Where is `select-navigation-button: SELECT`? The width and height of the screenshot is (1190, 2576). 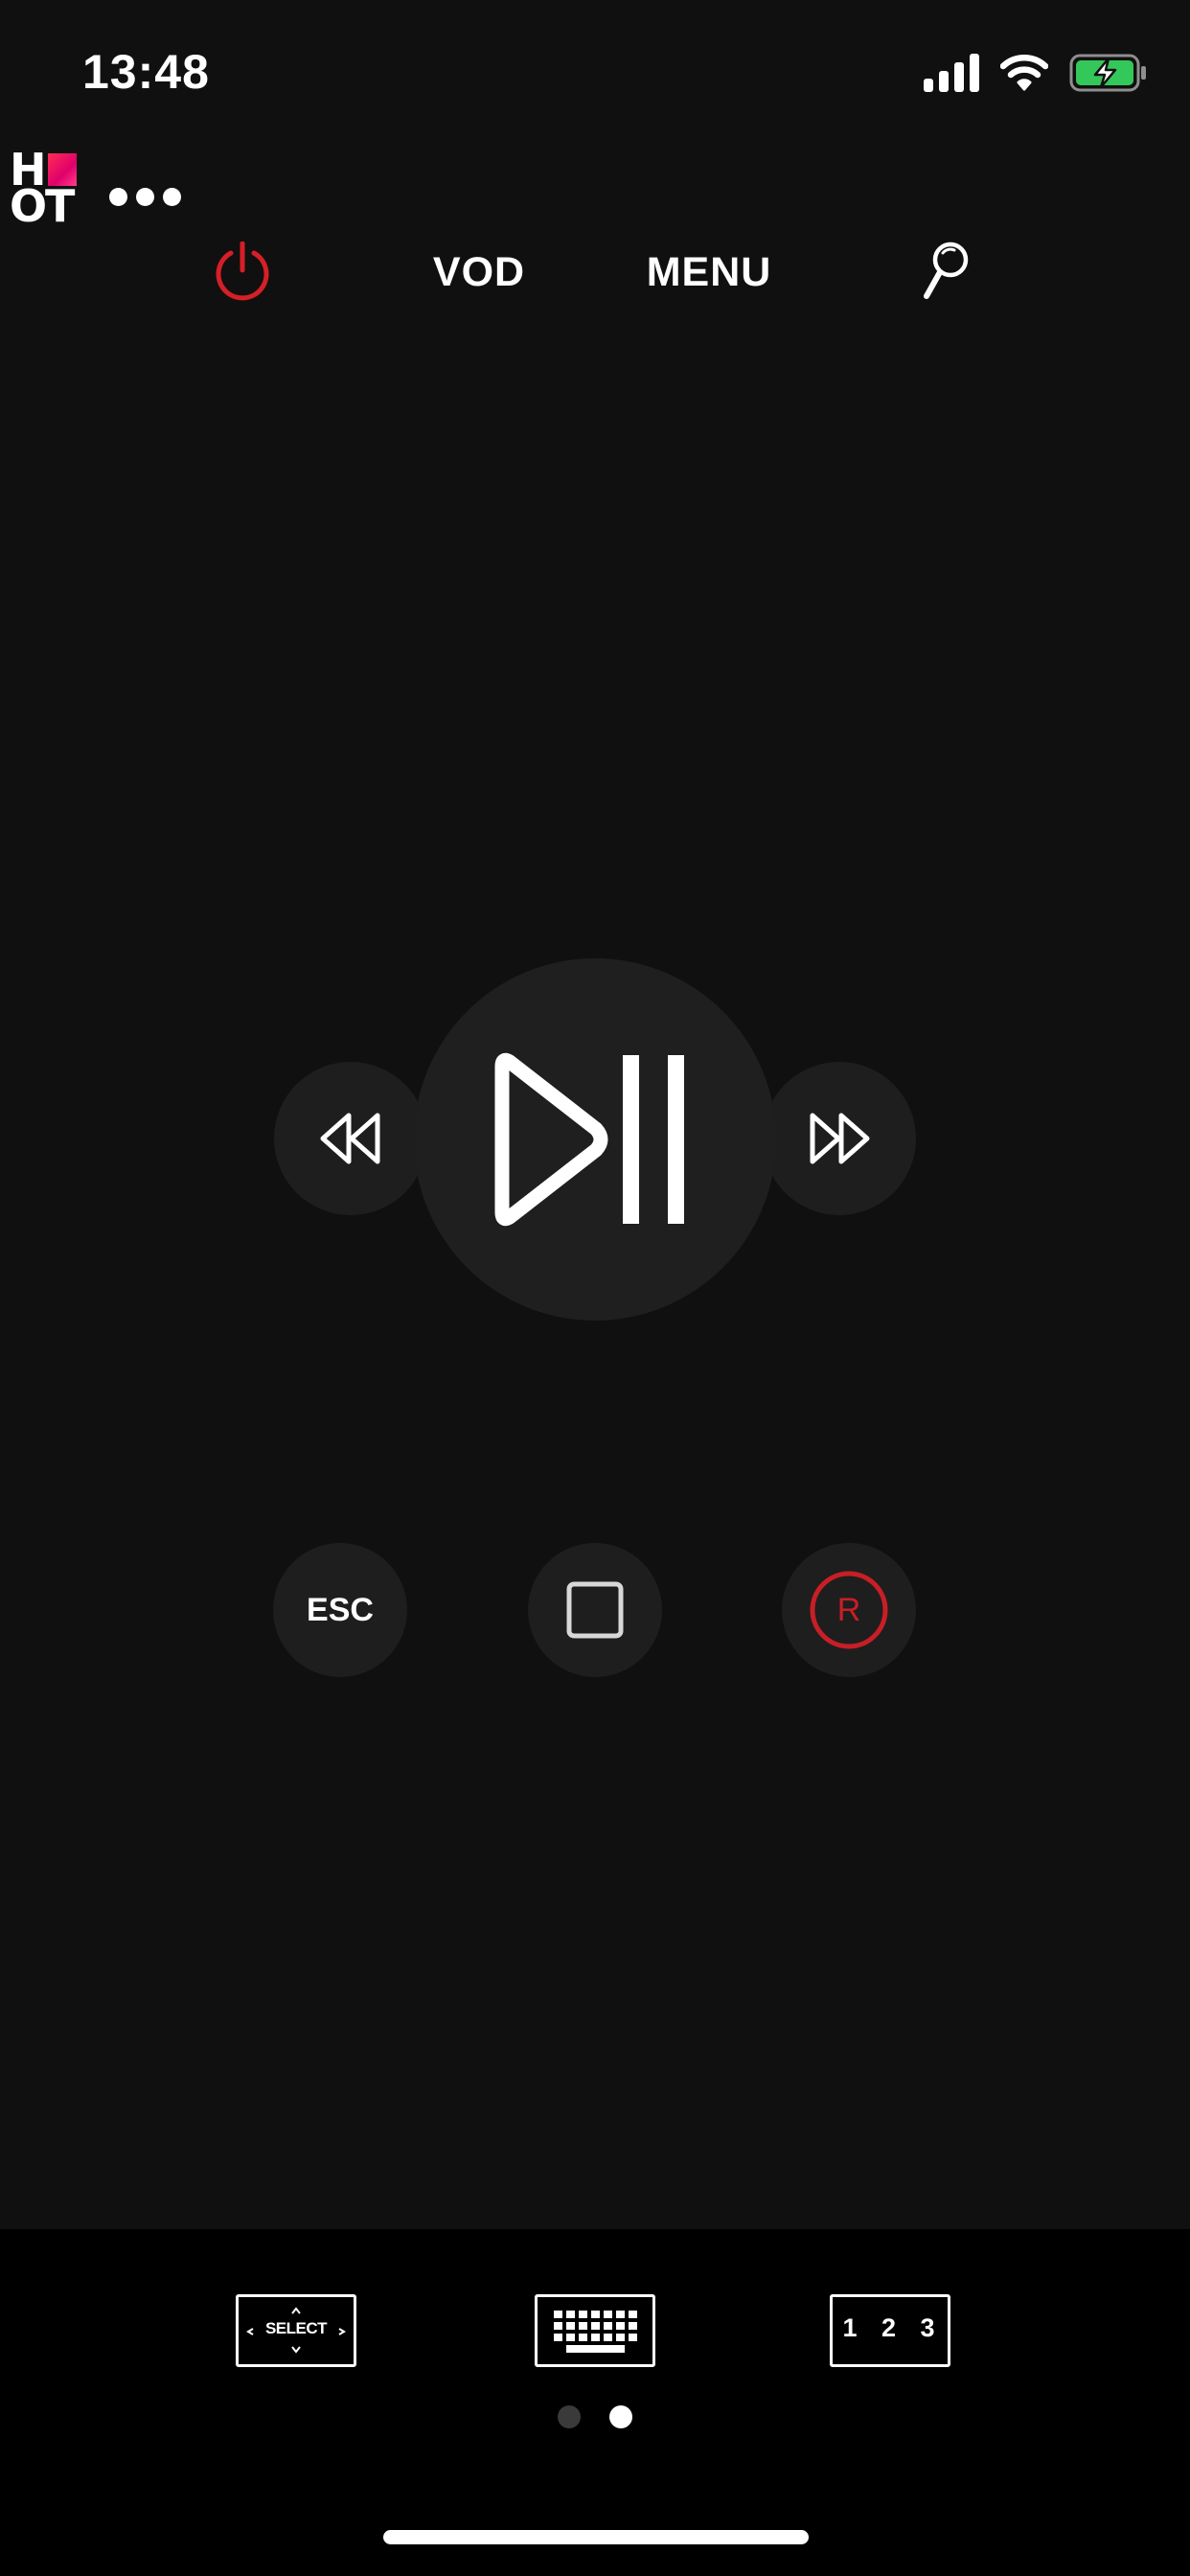
select-navigation-button: SELECT is located at coordinates (296, 2330).